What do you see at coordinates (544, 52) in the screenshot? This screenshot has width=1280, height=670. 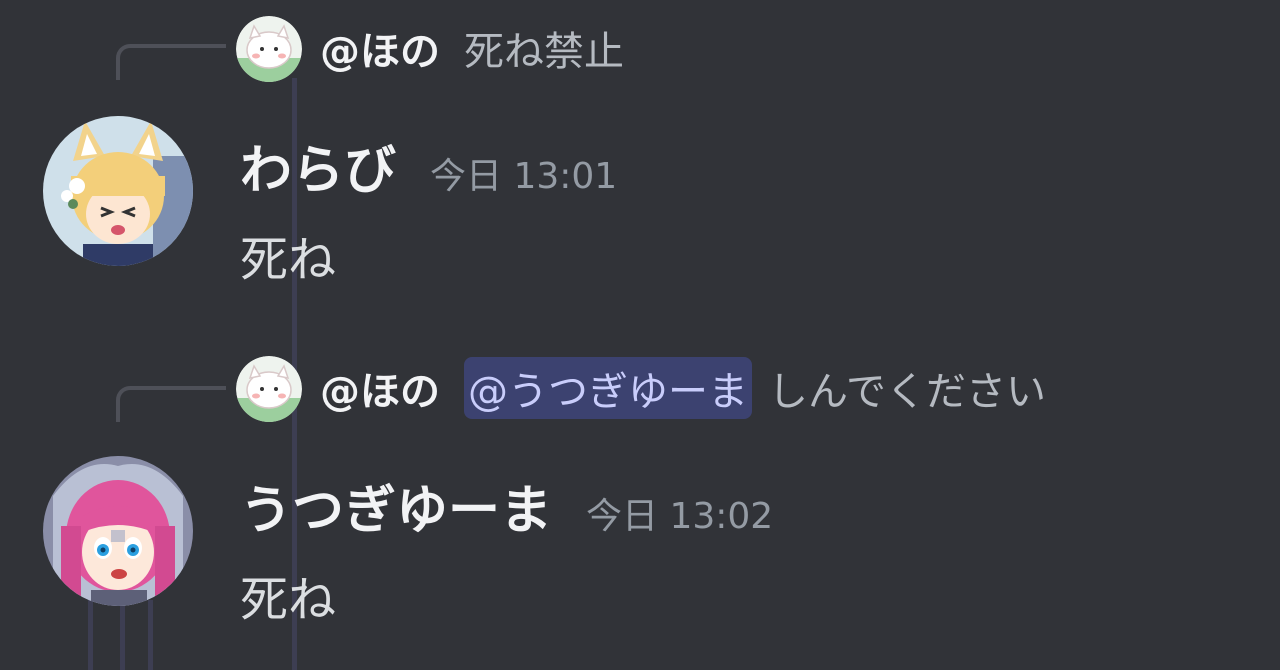 I see `reply-text: 死ね禁止` at bounding box center [544, 52].